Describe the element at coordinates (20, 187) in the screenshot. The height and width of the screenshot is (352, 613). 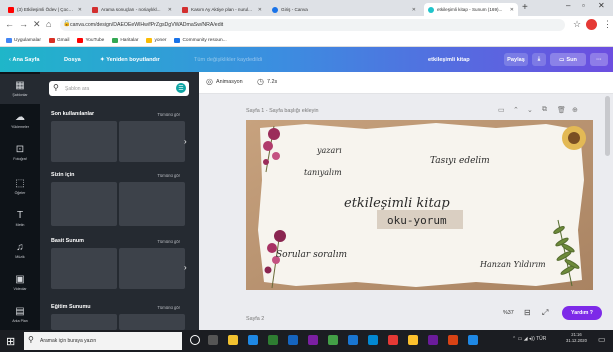
I see `rail-elements: ⬚ Öğeler` at that location.